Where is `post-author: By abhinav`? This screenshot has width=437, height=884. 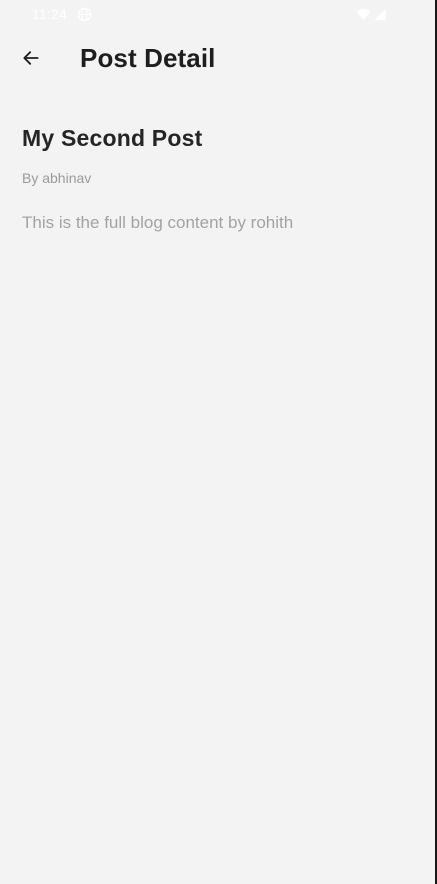 post-author: By abhinav is located at coordinates (57, 178).